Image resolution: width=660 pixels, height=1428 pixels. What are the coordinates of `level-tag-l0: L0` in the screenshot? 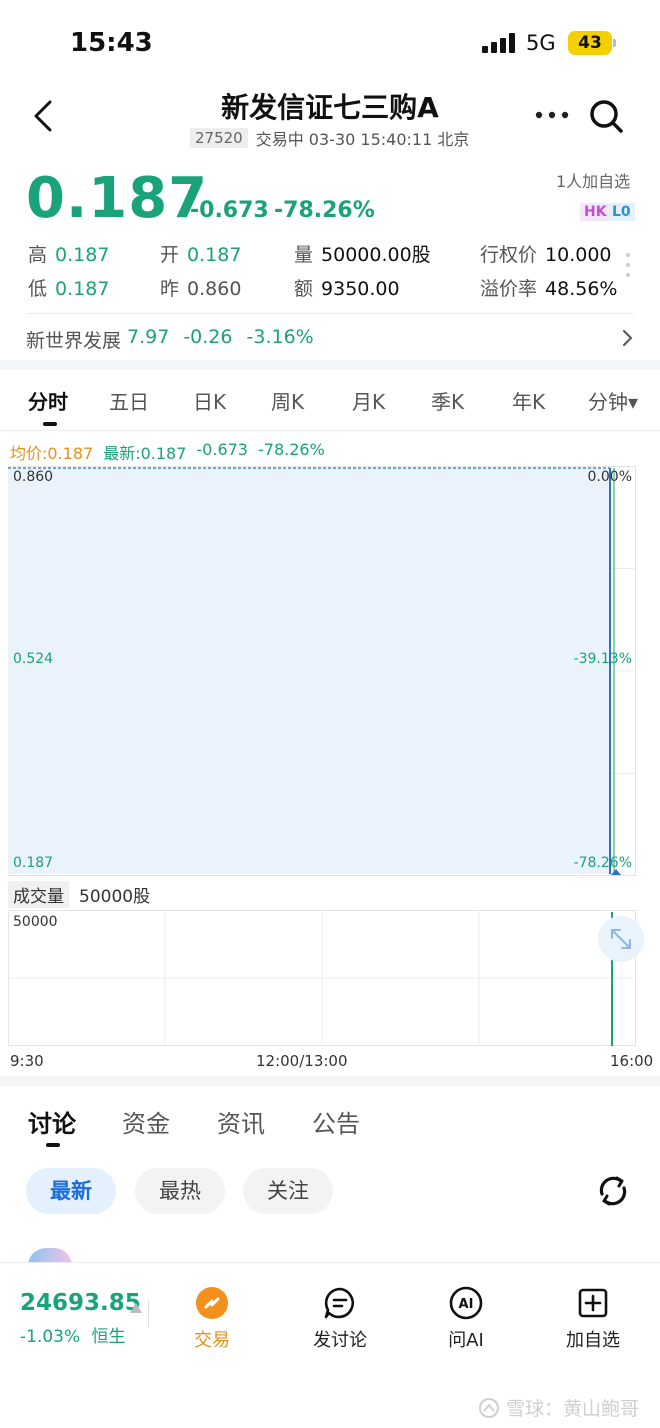 It's located at (621, 212).